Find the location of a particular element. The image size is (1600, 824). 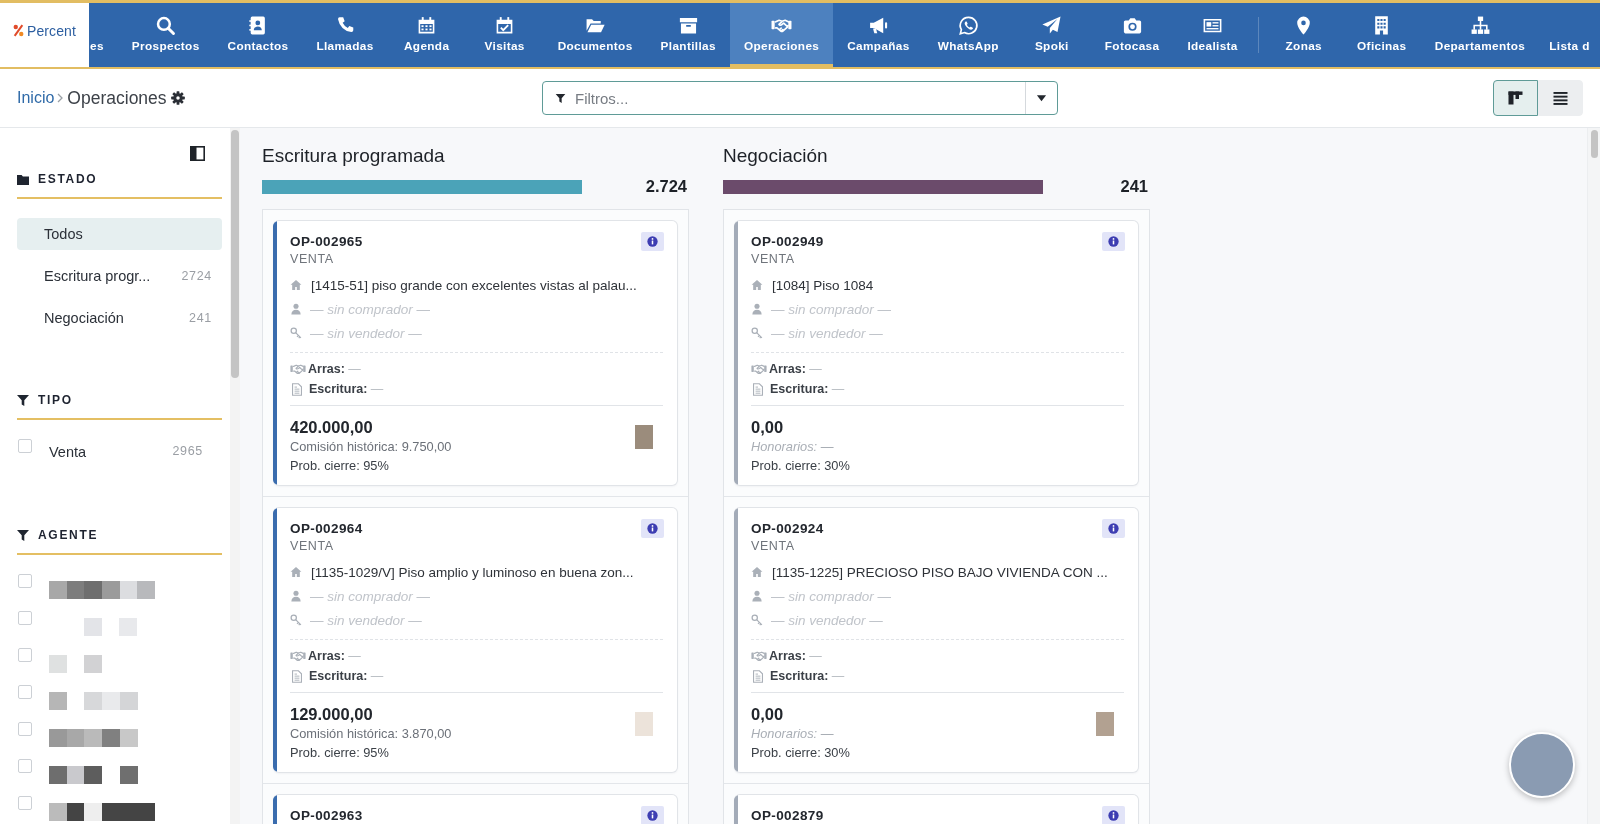

logo-text: Percent is located at coordinates (51, 30).